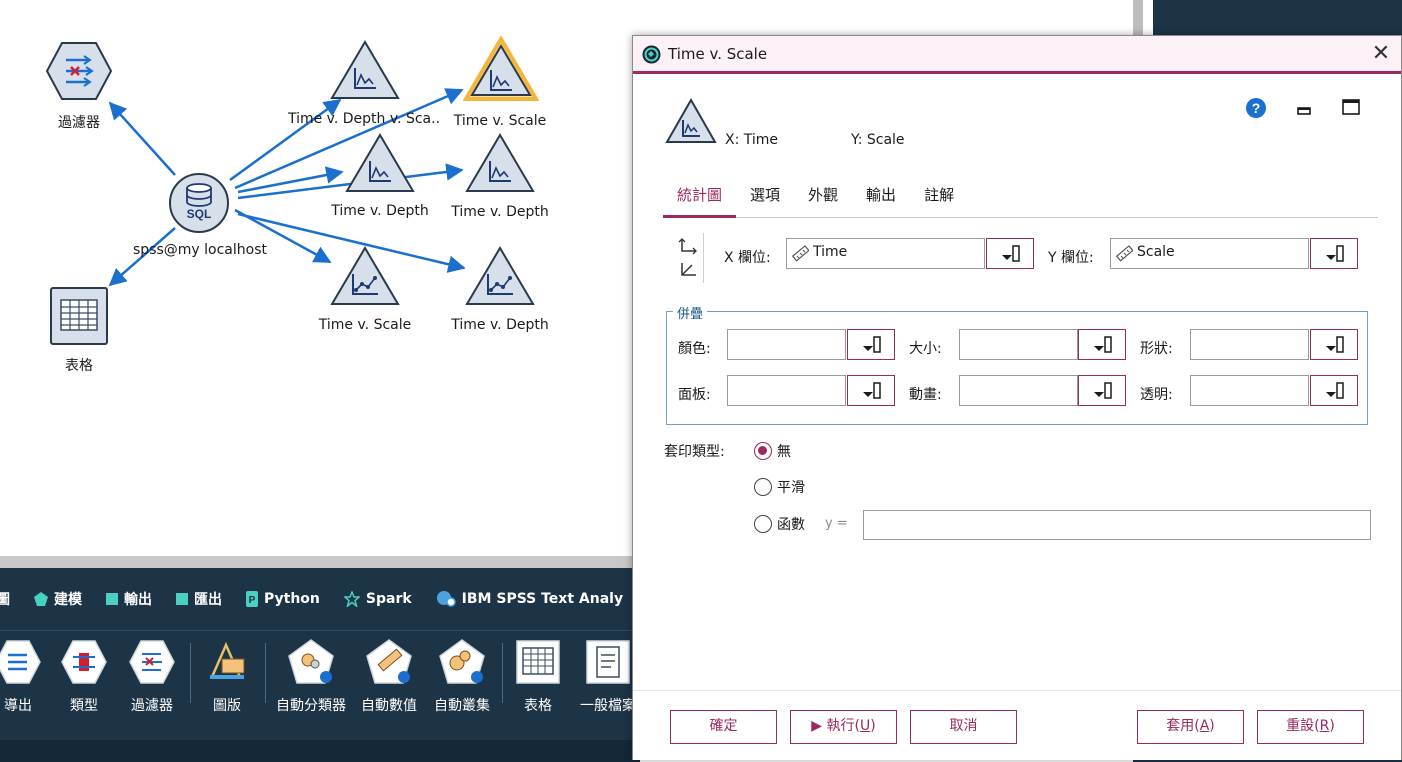  I want to click on shape-field-picker-button, so click(1334, 344).